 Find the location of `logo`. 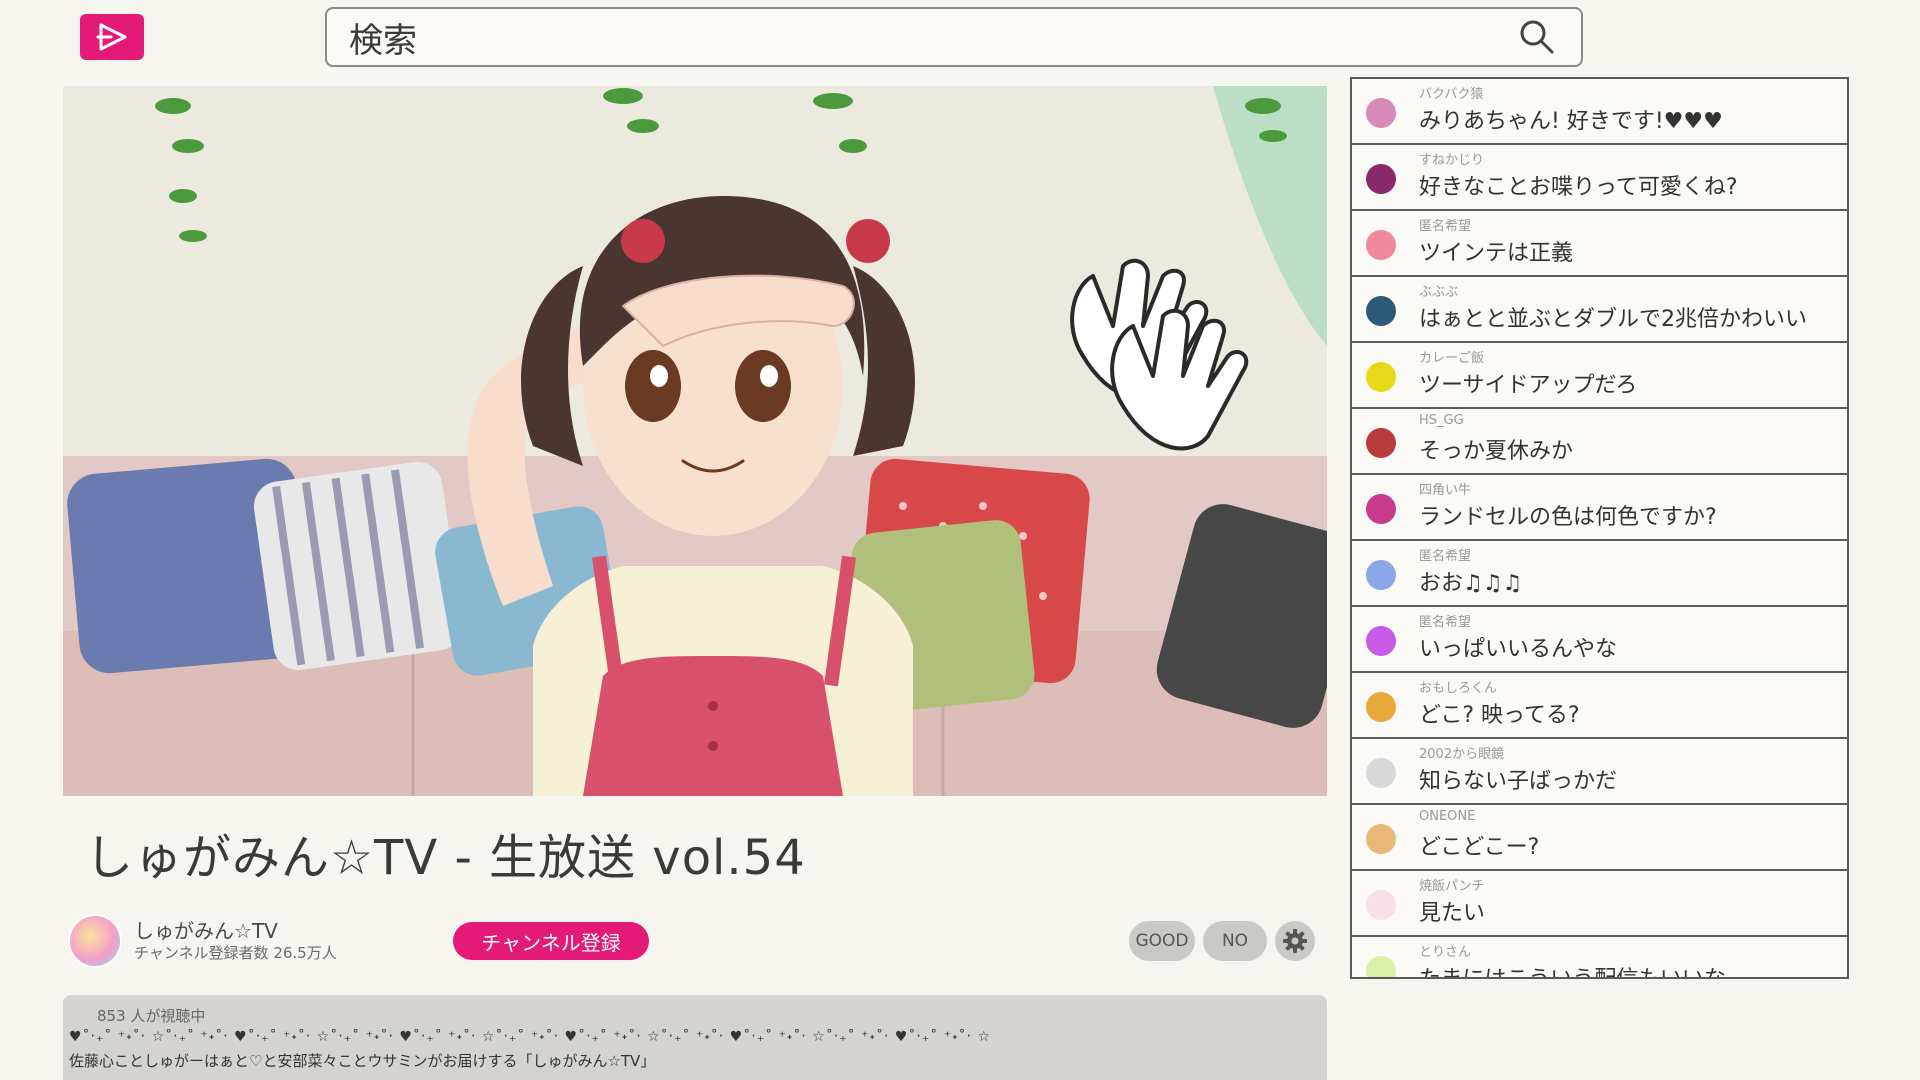

logo is located at coordinates (112, 37).